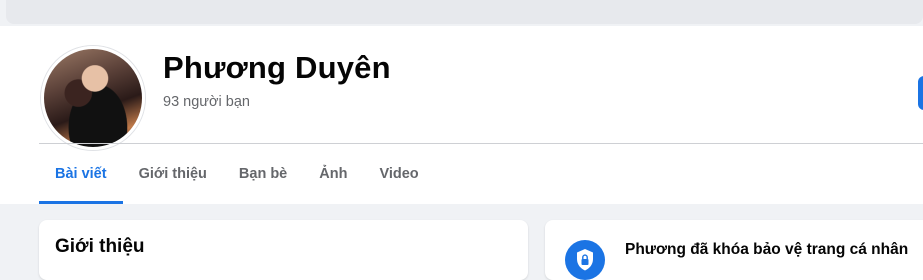 This screenshot has height=280, width=923. What do you see at coordinates (767, 249) in the screenshot?
I see `lock-notice-text: Phương đã khóa bảo vệ trang cá nhân` at bounding box center [767, 249].